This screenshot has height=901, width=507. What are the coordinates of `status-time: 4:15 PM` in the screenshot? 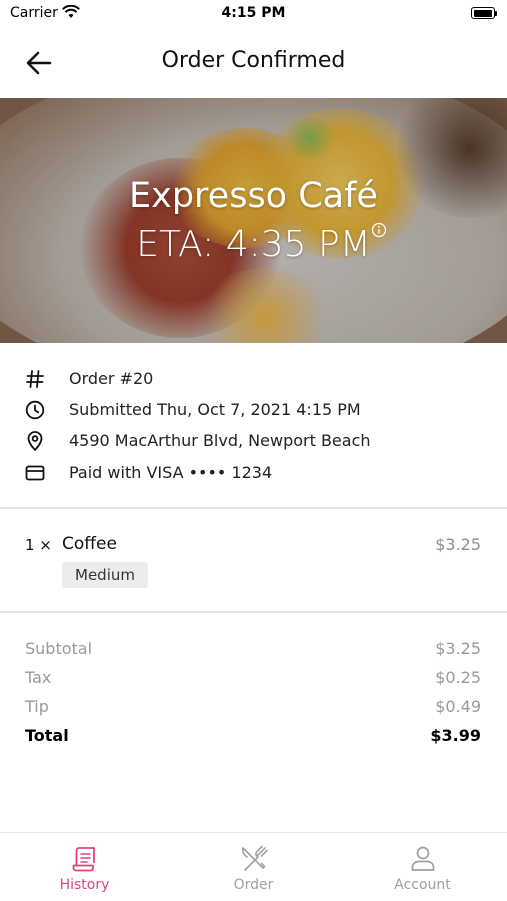 It's located at (253, 13).